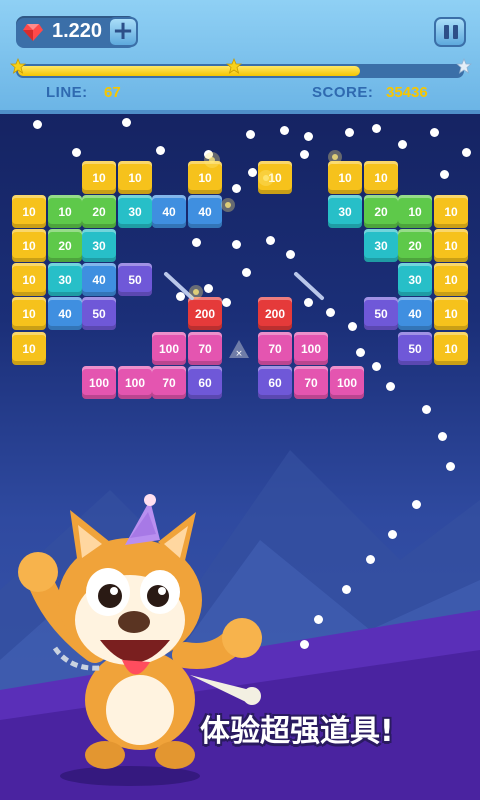 The width and height of the screenshot is (480, 800). I want to click on red-gem-icon, so click(33, 32).